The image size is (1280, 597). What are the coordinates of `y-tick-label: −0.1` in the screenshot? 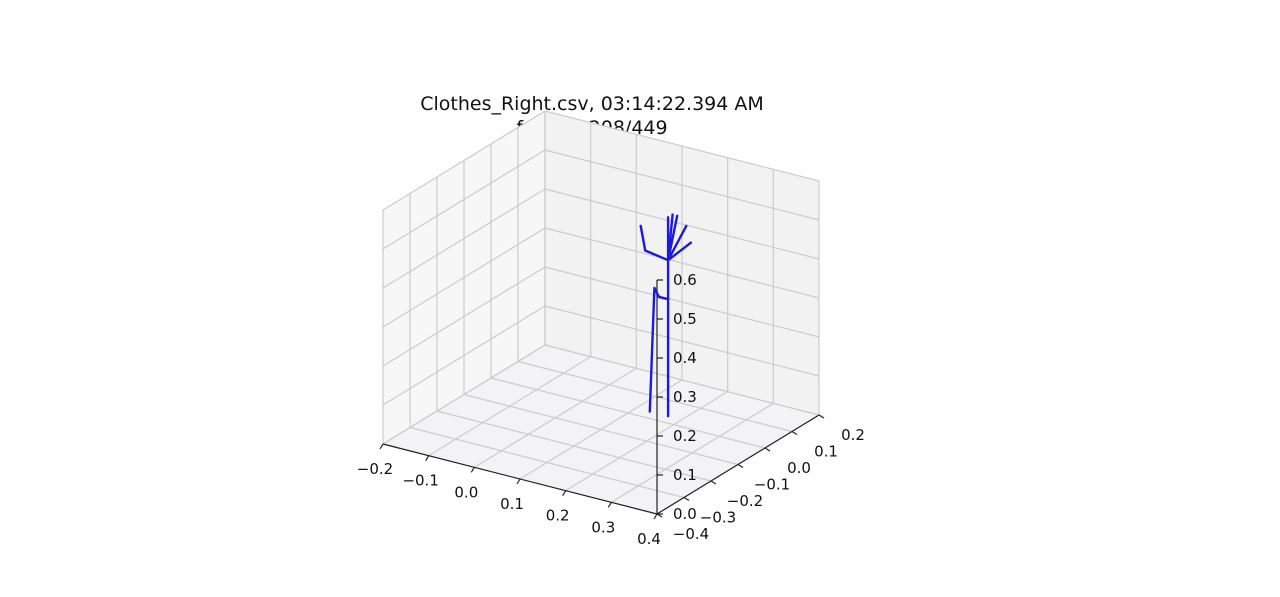 It's located at (772, 485).